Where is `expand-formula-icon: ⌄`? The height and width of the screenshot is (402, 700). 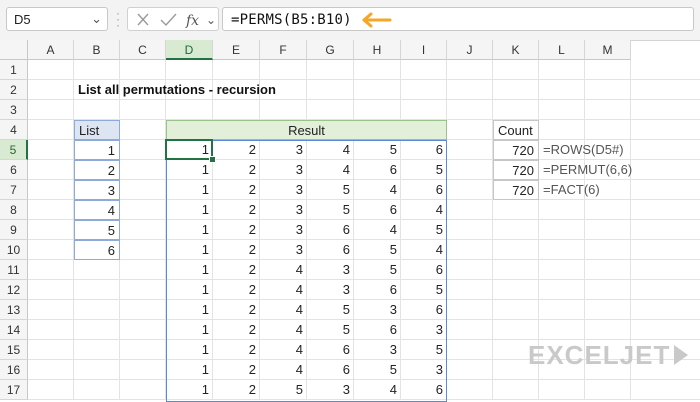 expand-formula-icon: ⌄ is located at coordinates (211, 20).